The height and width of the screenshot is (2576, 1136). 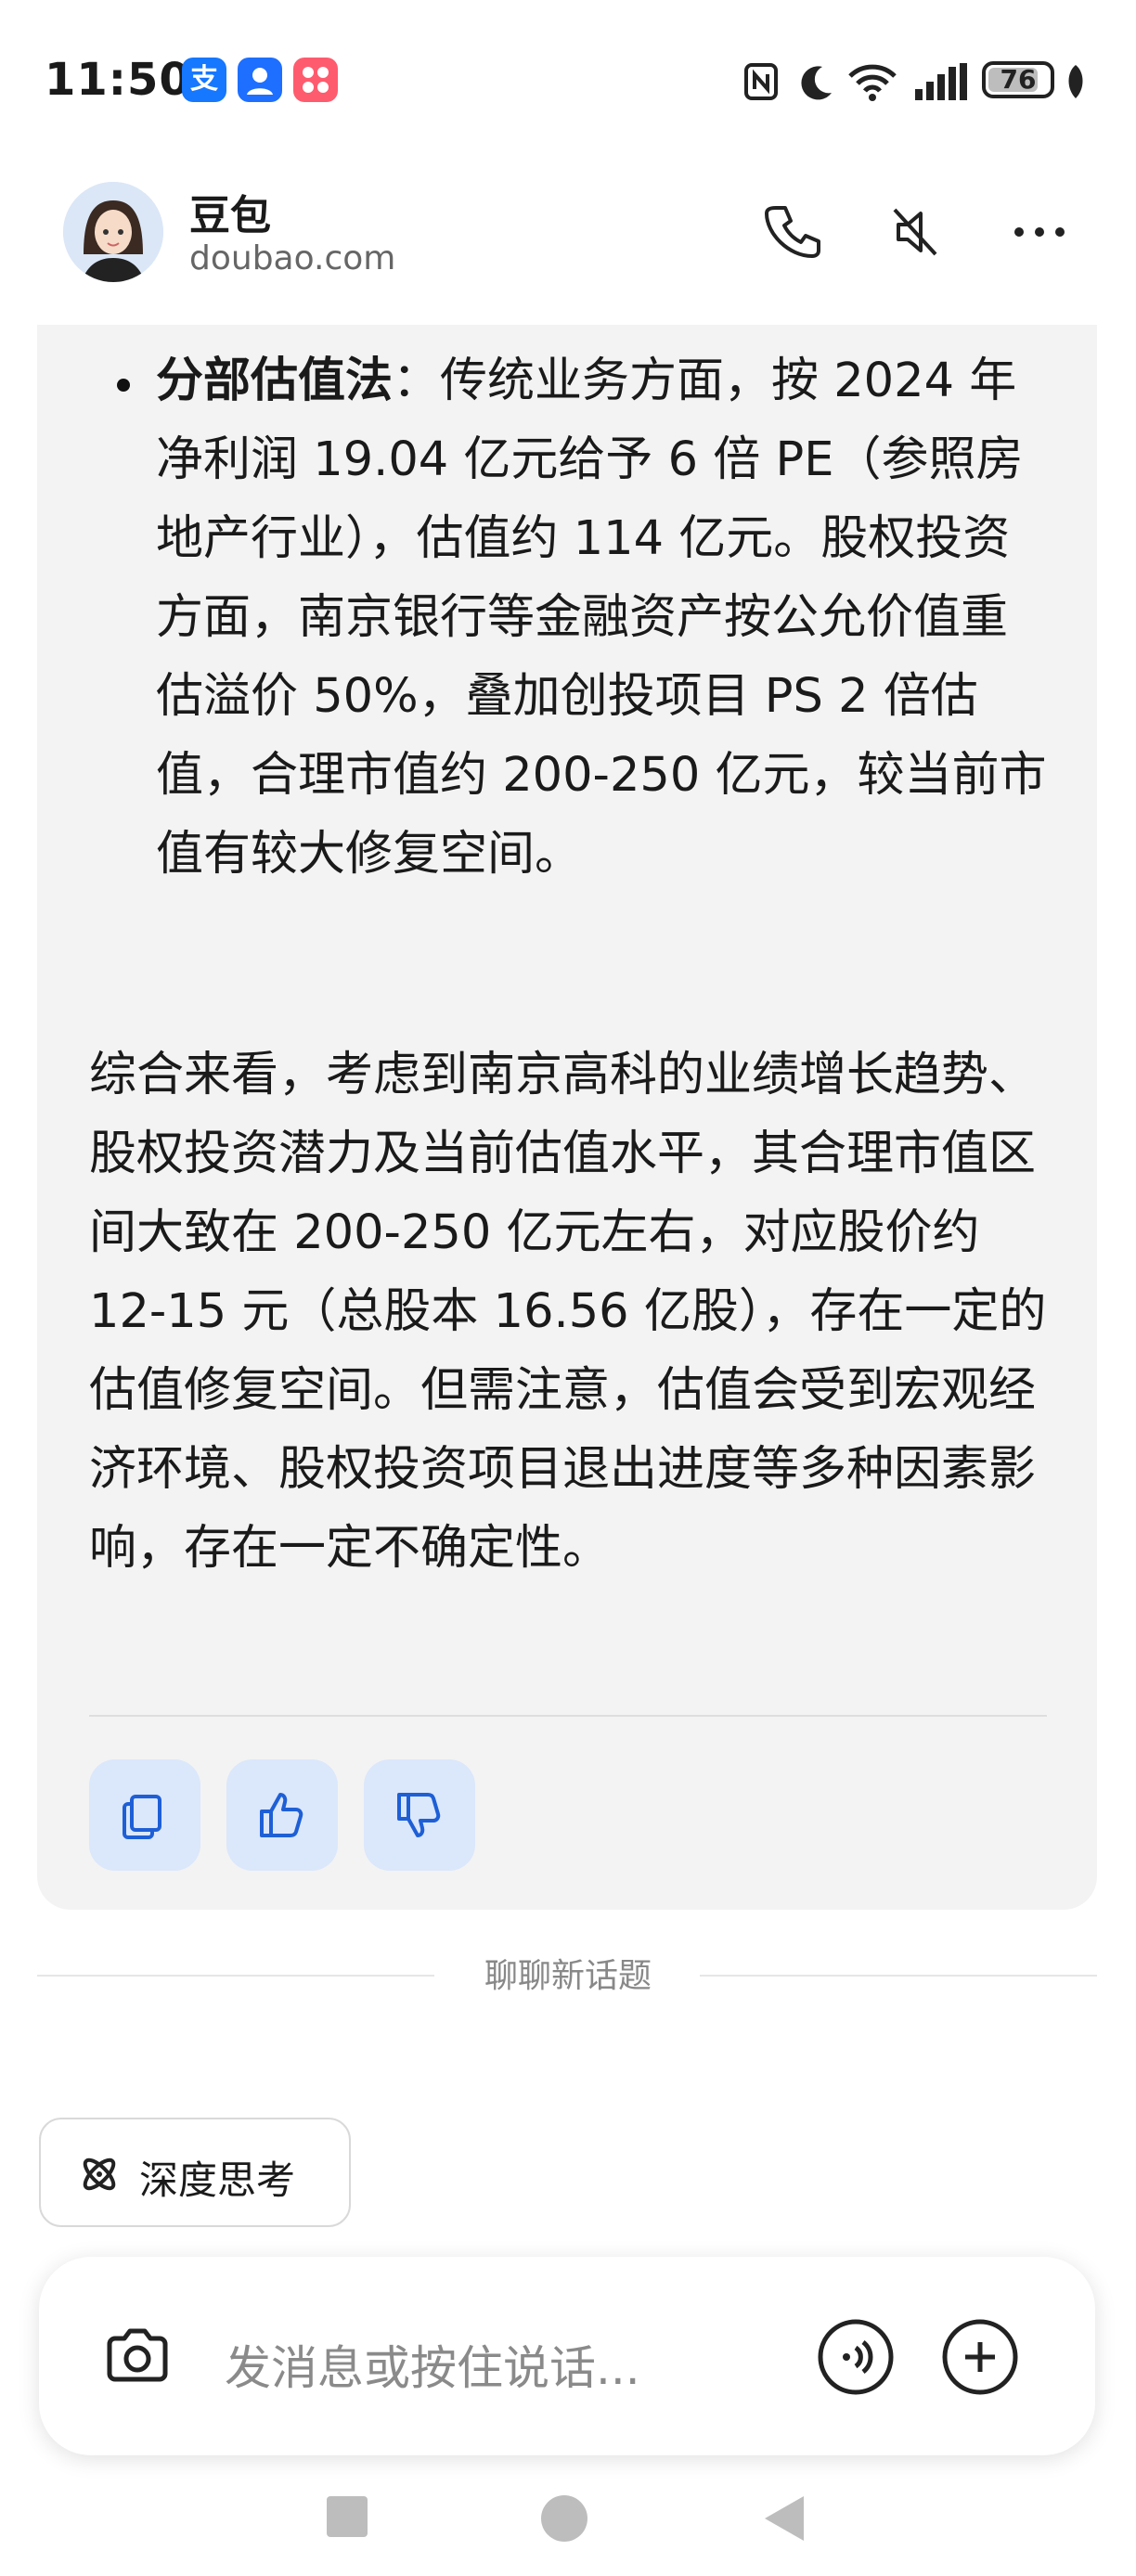 I want to click on deep-think-label: 深度思考, so click(x=217, y=2180).